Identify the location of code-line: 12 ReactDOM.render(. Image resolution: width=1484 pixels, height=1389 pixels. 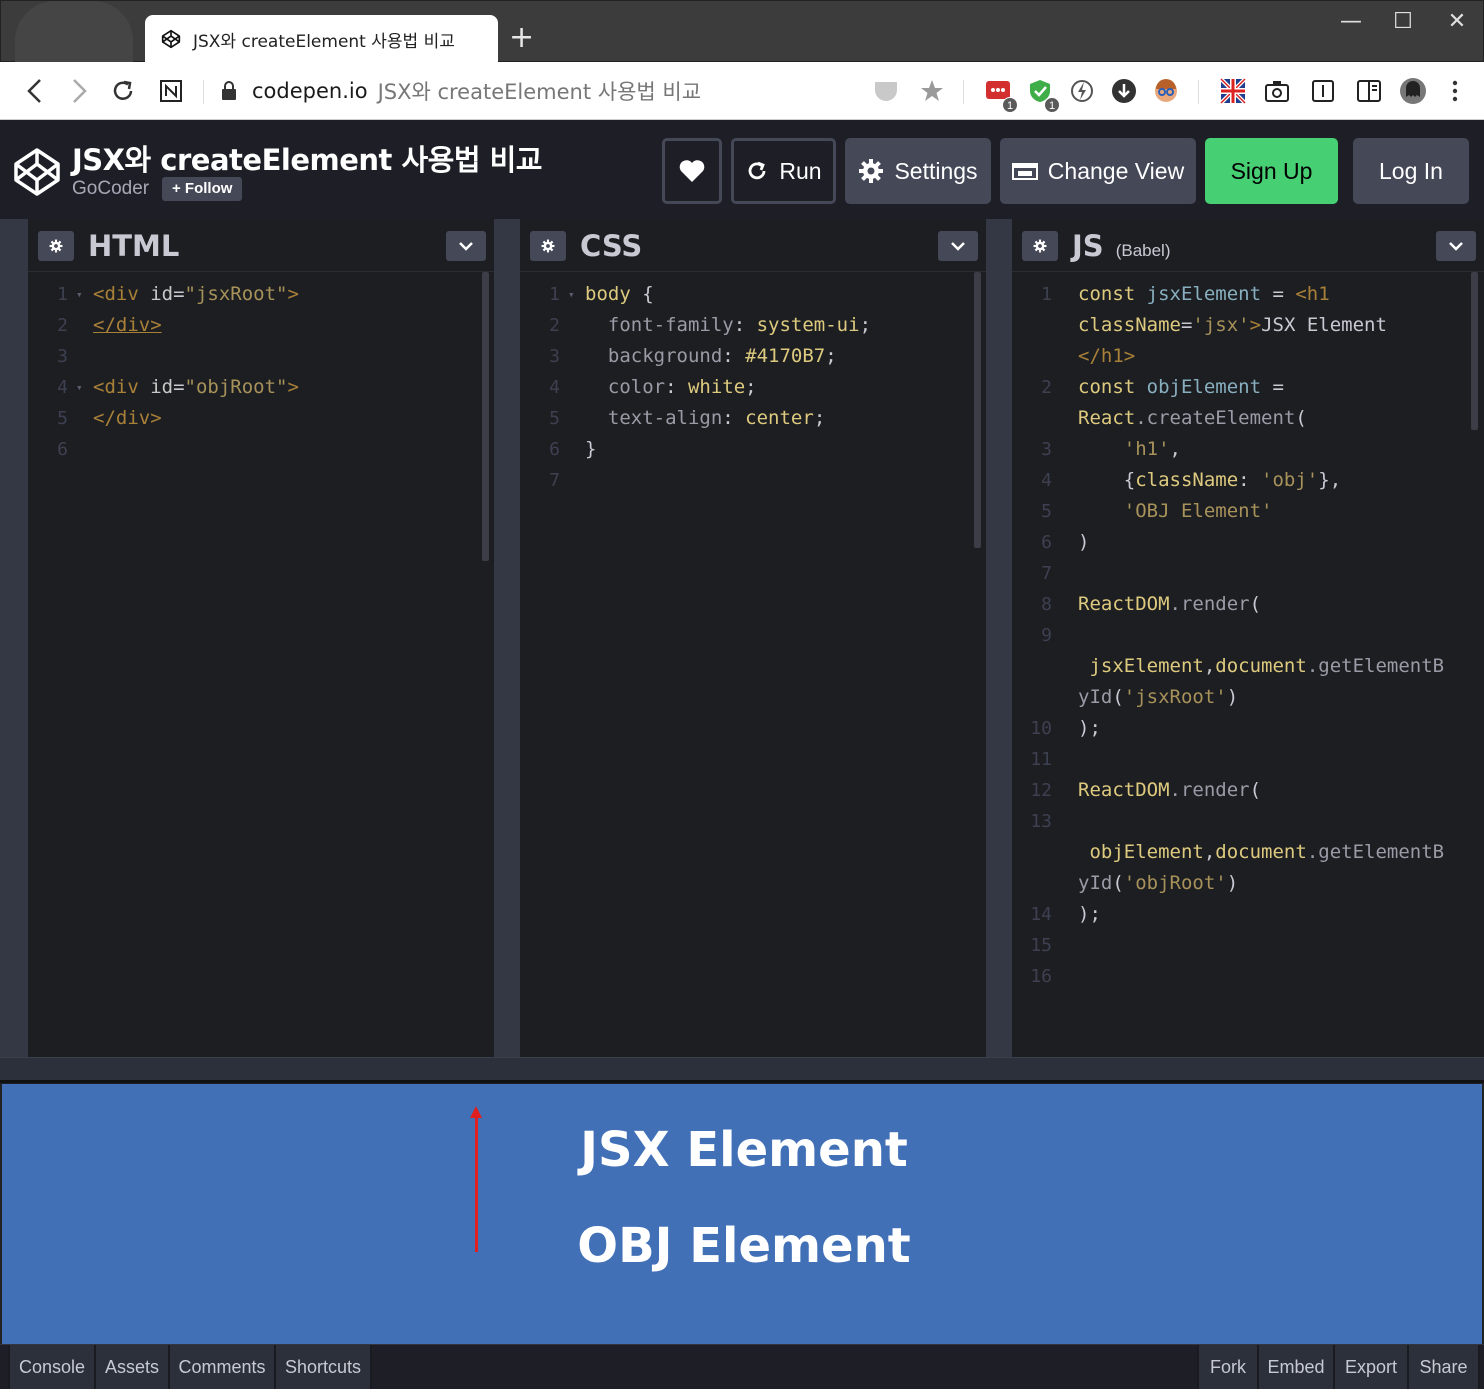
(1248, 790).